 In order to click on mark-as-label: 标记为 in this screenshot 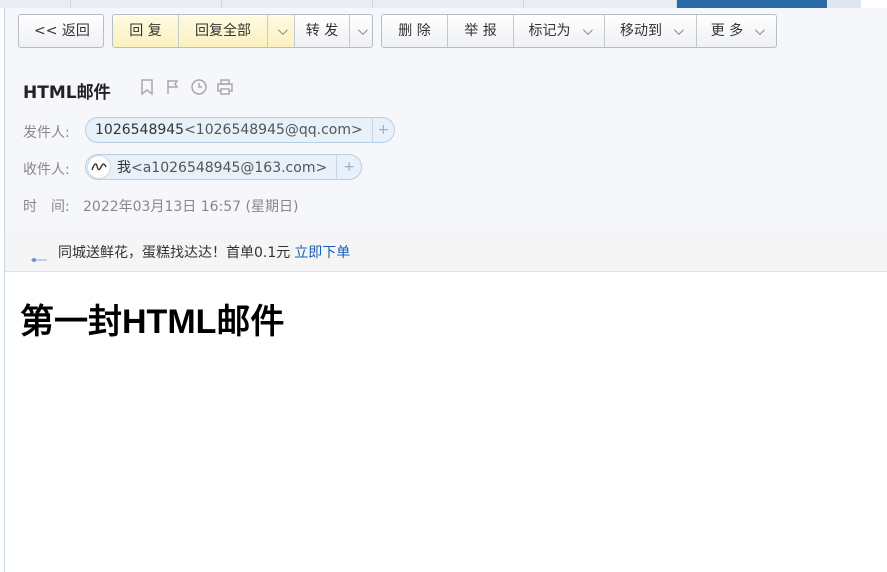, I will do `click(549, 31)`.